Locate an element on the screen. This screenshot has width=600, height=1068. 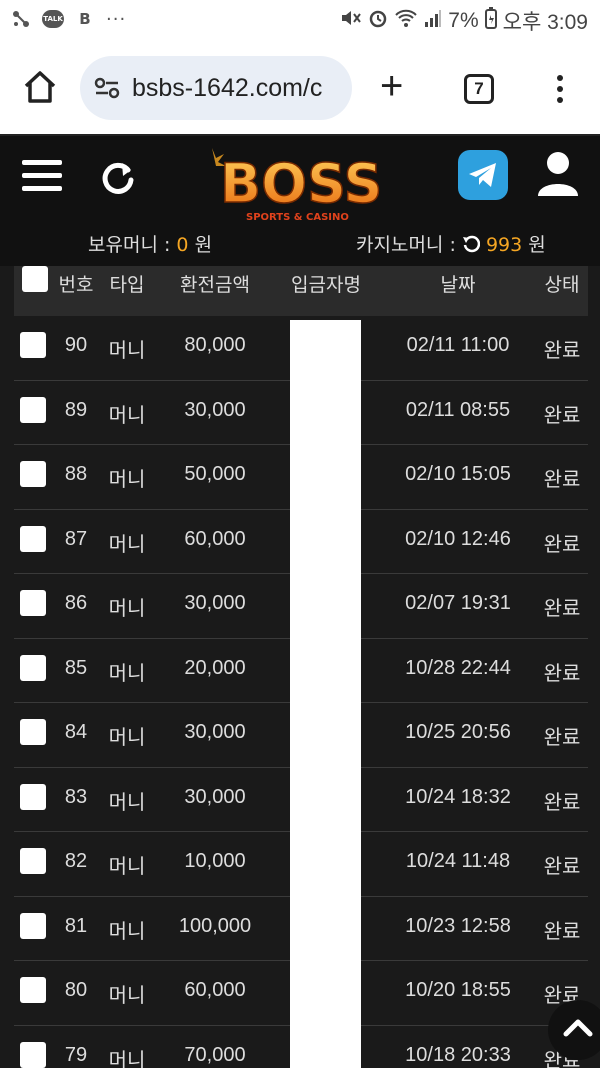
site-settings-icon is located at coordinates (107, 88).